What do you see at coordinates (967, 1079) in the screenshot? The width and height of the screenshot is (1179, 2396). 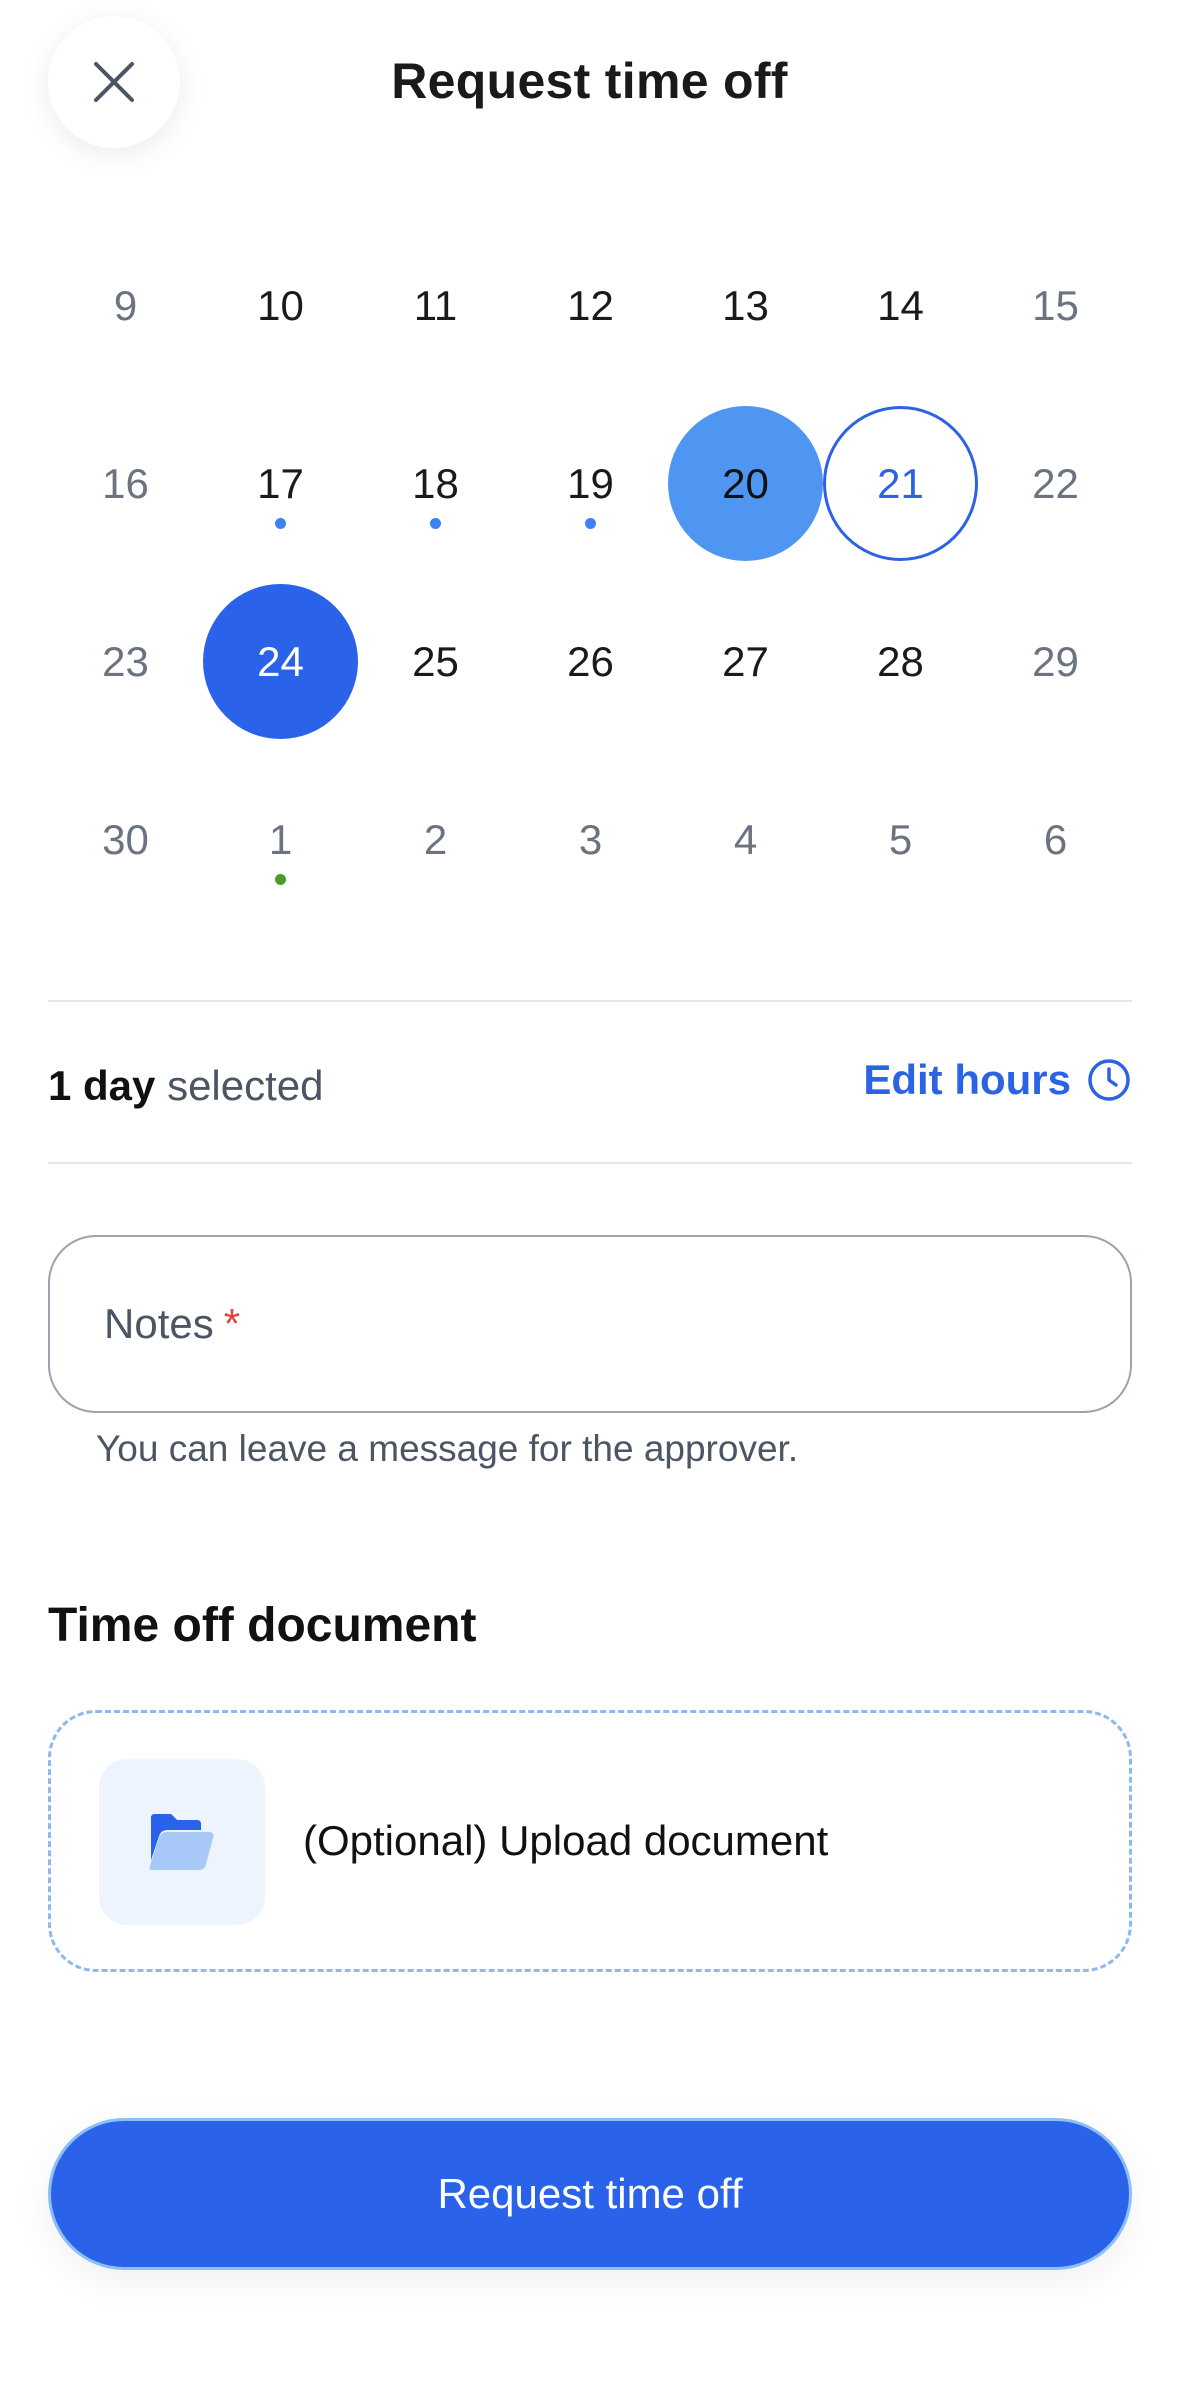 I see `edit-hours-label: Edit hours` at bounding box center [967, 1079].